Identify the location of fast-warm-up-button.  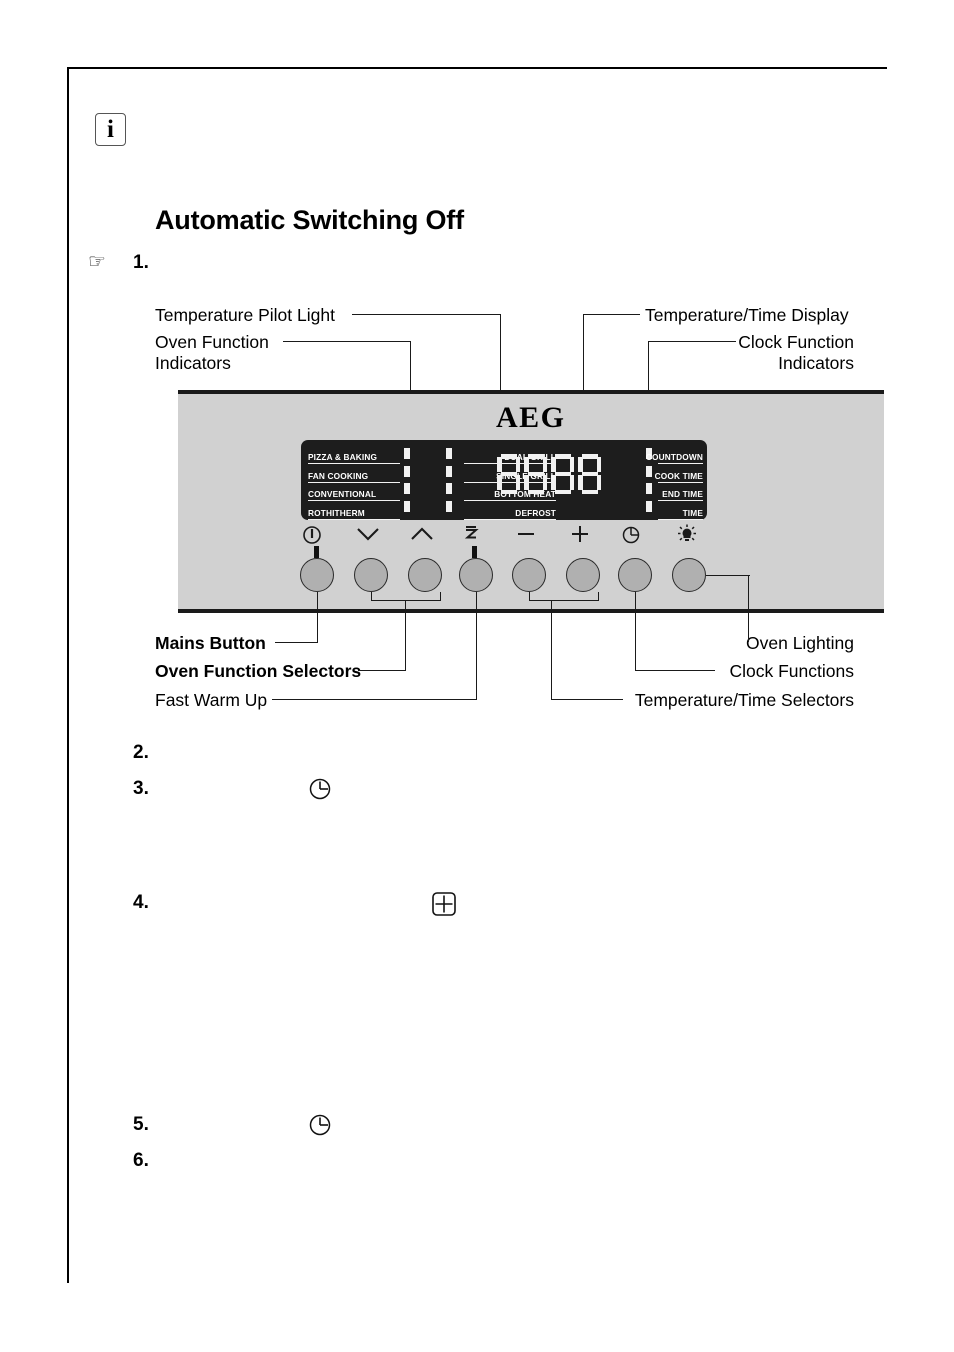
(476, 575).